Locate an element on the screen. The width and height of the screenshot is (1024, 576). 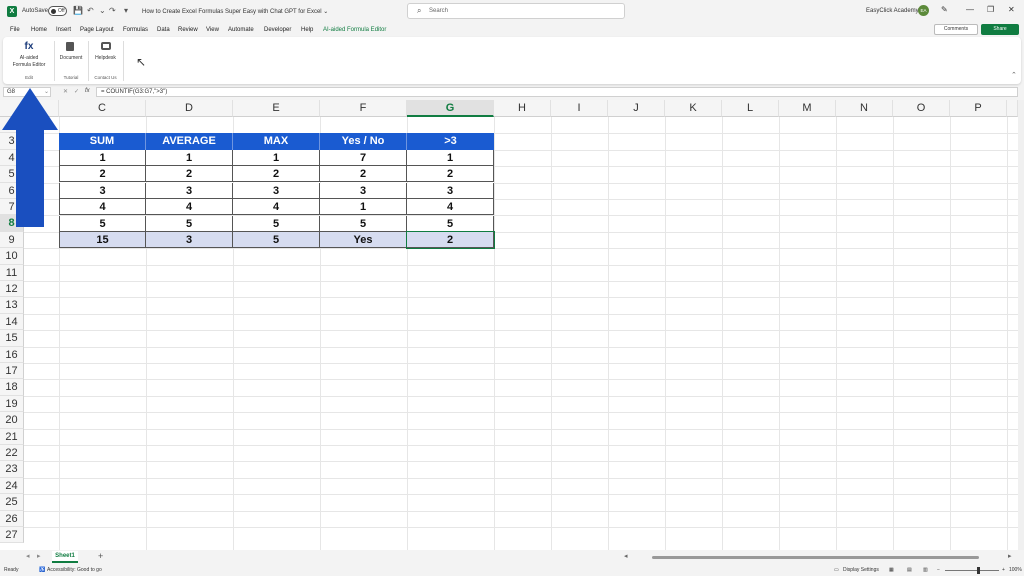
row-header: 13 is located at coordinates (12, 305).